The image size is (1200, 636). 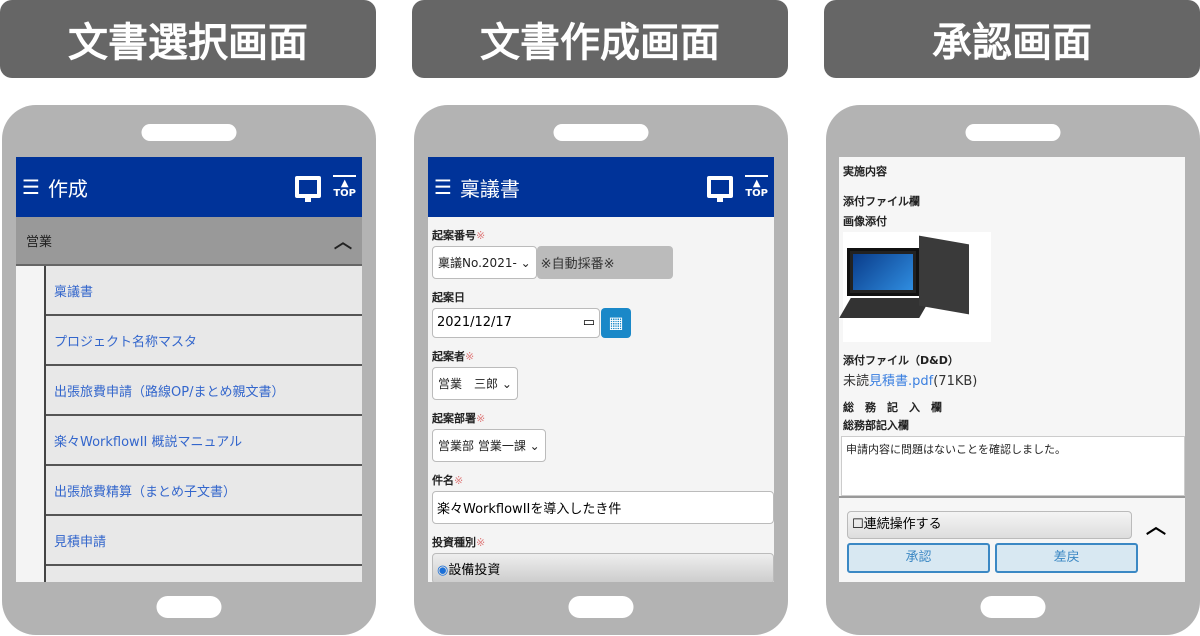 I want to click on radio-capex: ◉設備投資, so click(x=603, y=567).